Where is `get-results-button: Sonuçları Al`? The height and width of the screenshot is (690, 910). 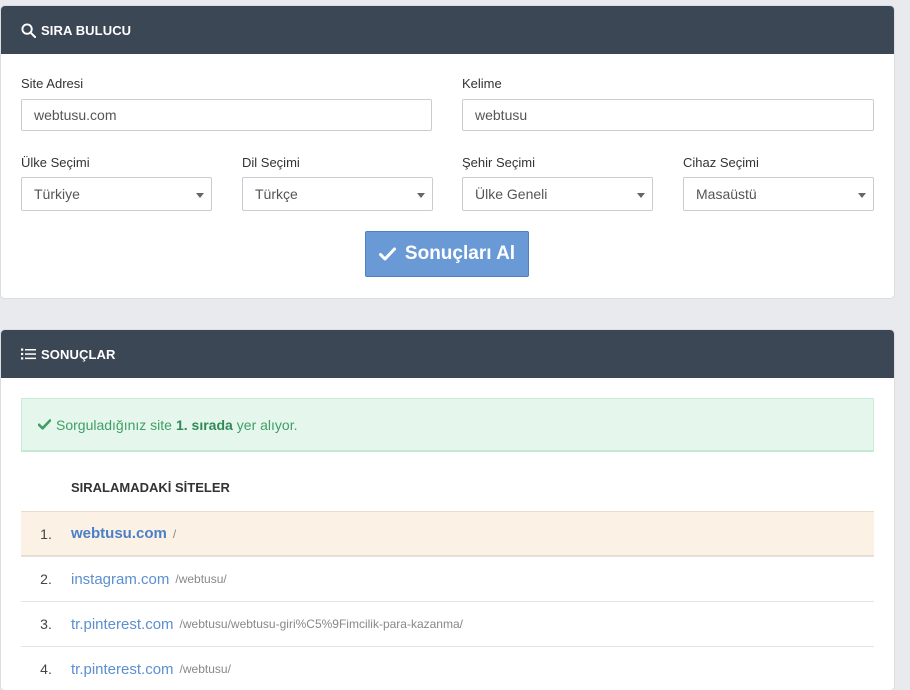 get-results-button: Sonuçları Al is located at coordinates (447, 254).